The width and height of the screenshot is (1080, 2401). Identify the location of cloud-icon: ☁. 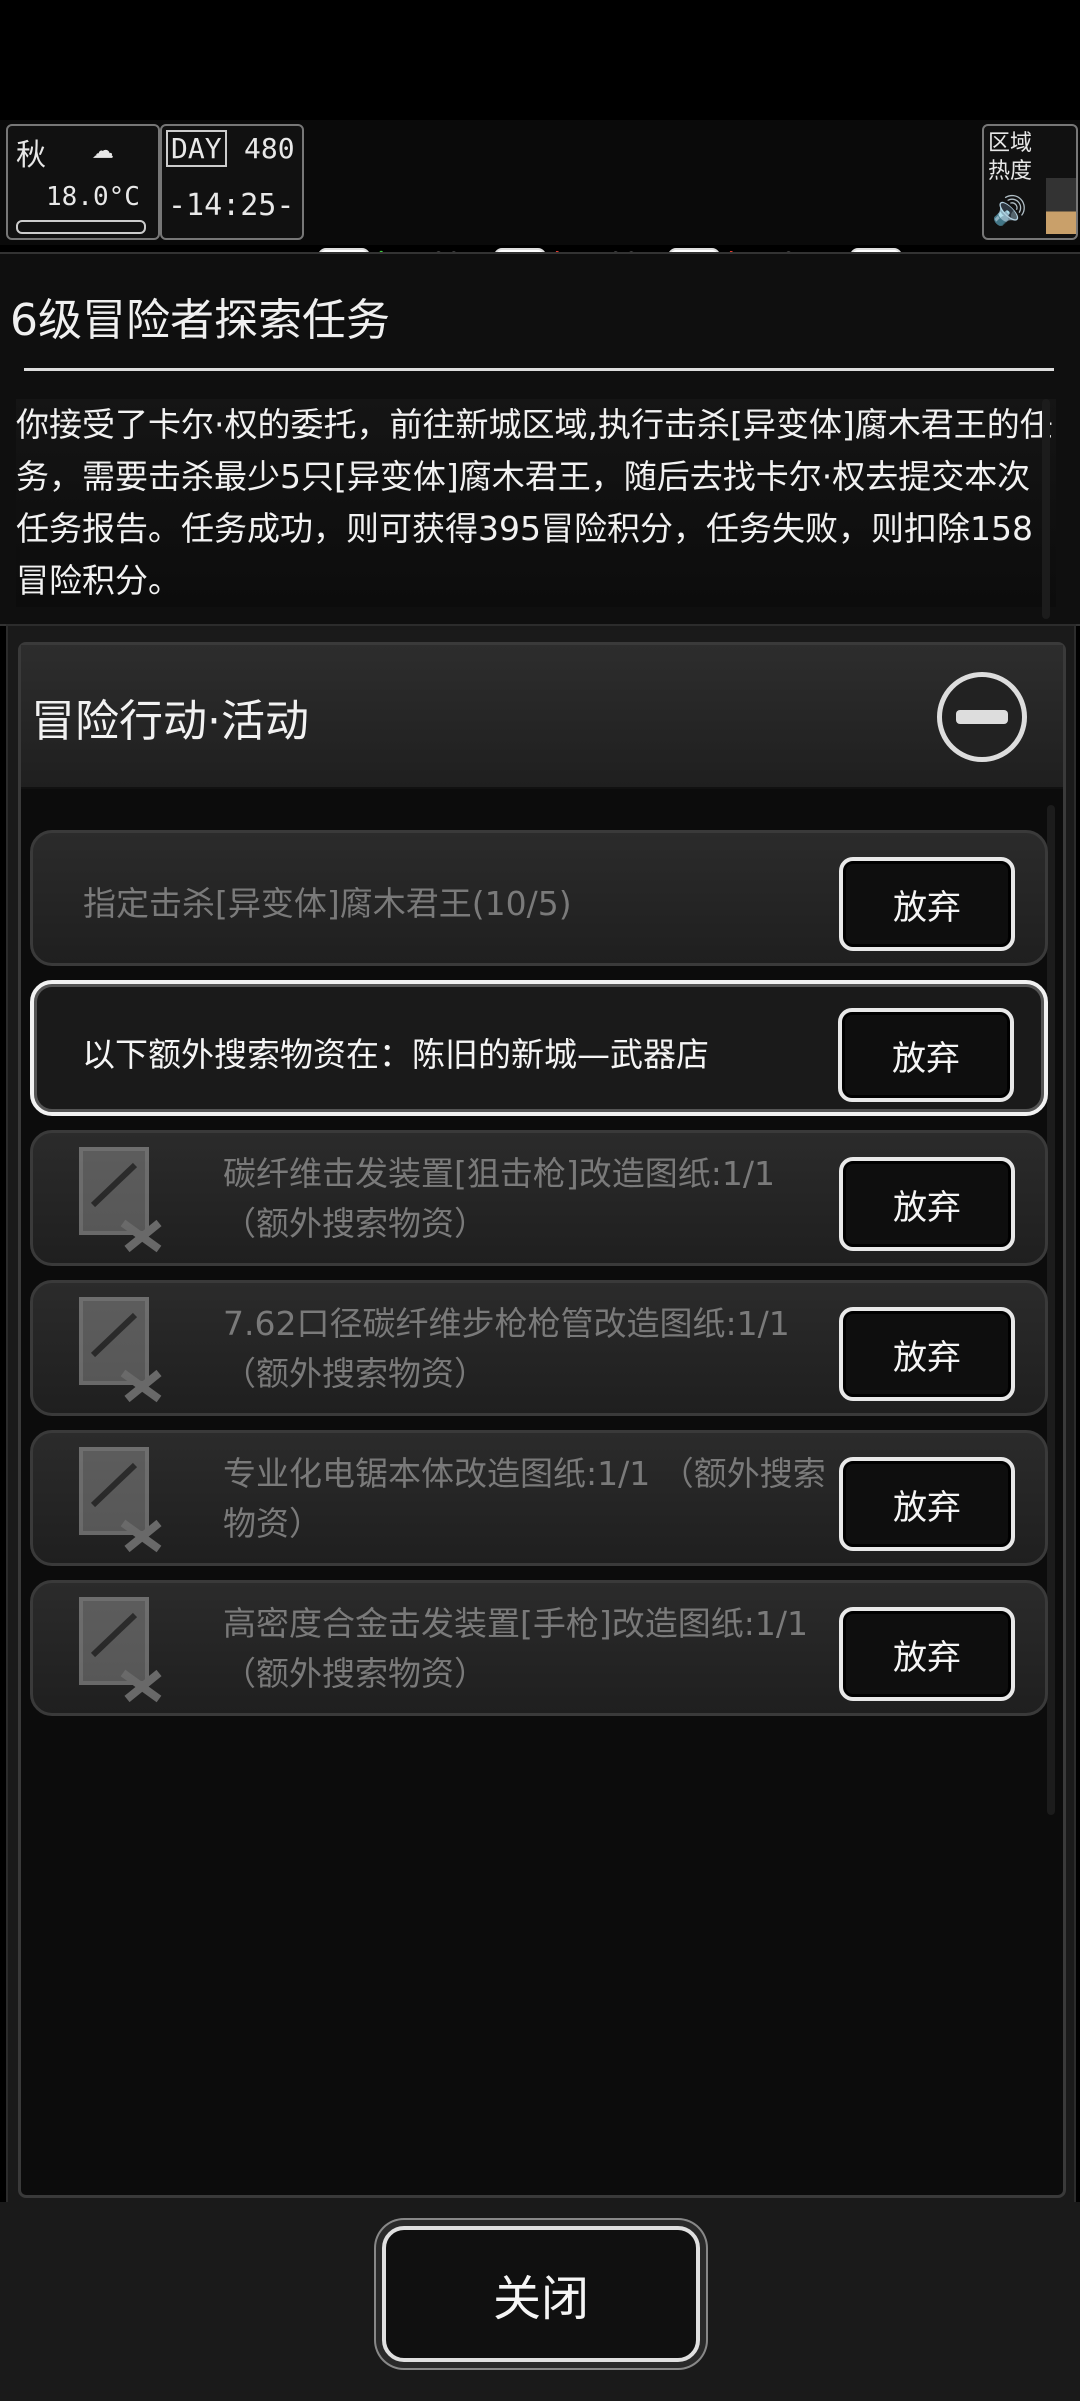
(103, 146).